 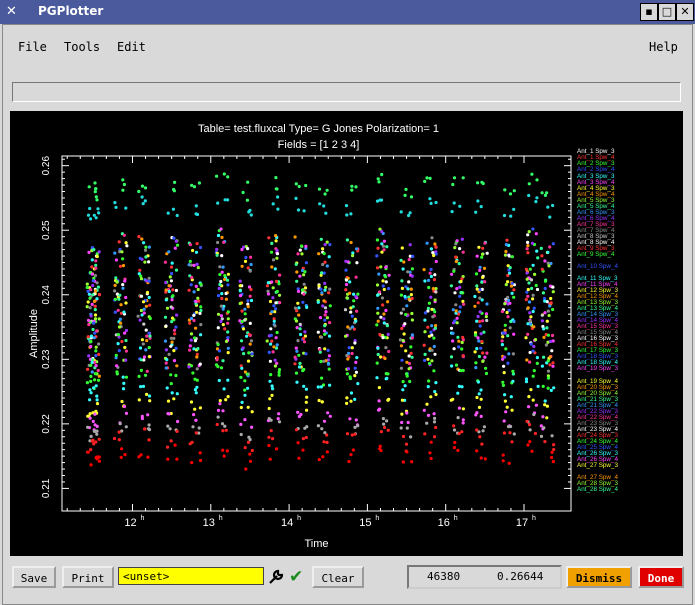 What do you see at coordinates (298, 577) in the screenshot?
I see `check-icon: ✔` at bounding box center [298, 577].